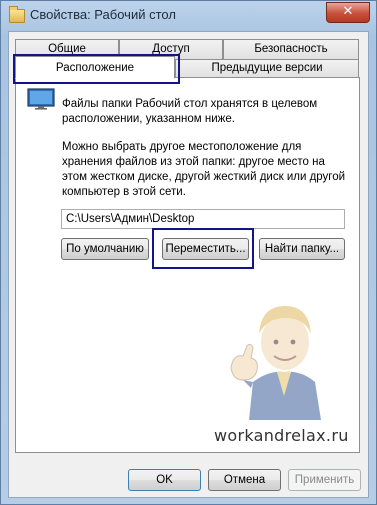 This screenshot has width=377, height=505. I want to click on close-icon: ✕, so click(348, 11).